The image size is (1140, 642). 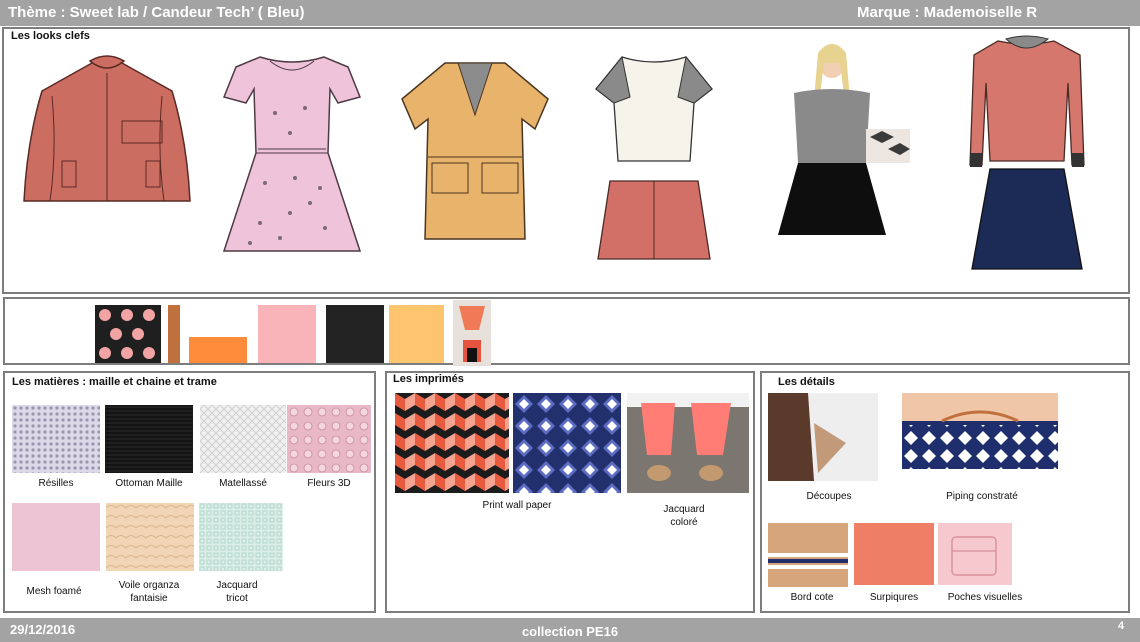 I want to click on imprimes-title: Les imprimés, so click(x=428, y=379).